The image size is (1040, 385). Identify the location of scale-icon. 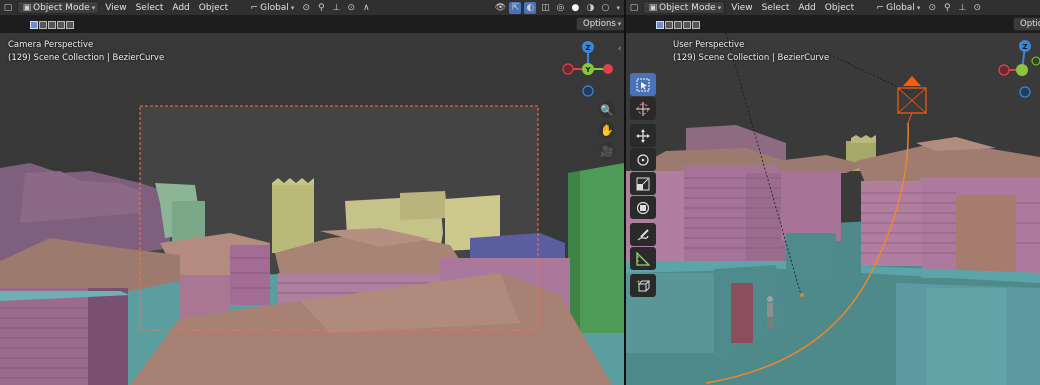
(643, 183).